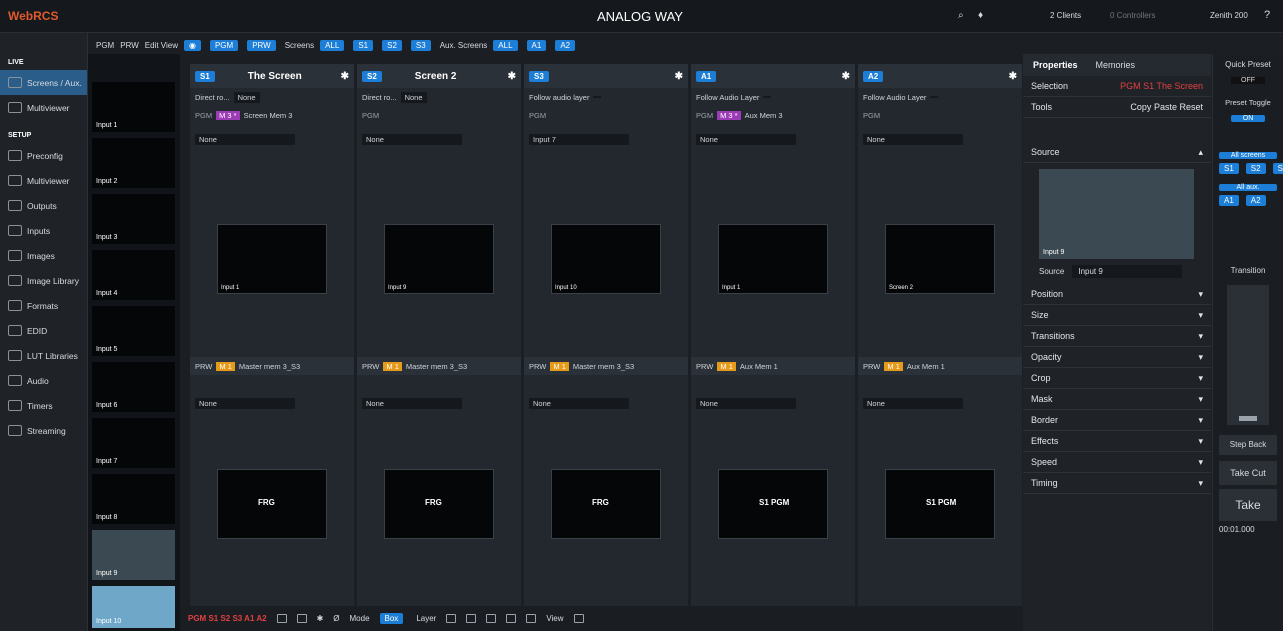 Image resolution: width=1283 pixels, height=631 pixels. Describe the element at coordinates (1229, 200) in the screenshot. I see `qp-a1: A1` at that location.